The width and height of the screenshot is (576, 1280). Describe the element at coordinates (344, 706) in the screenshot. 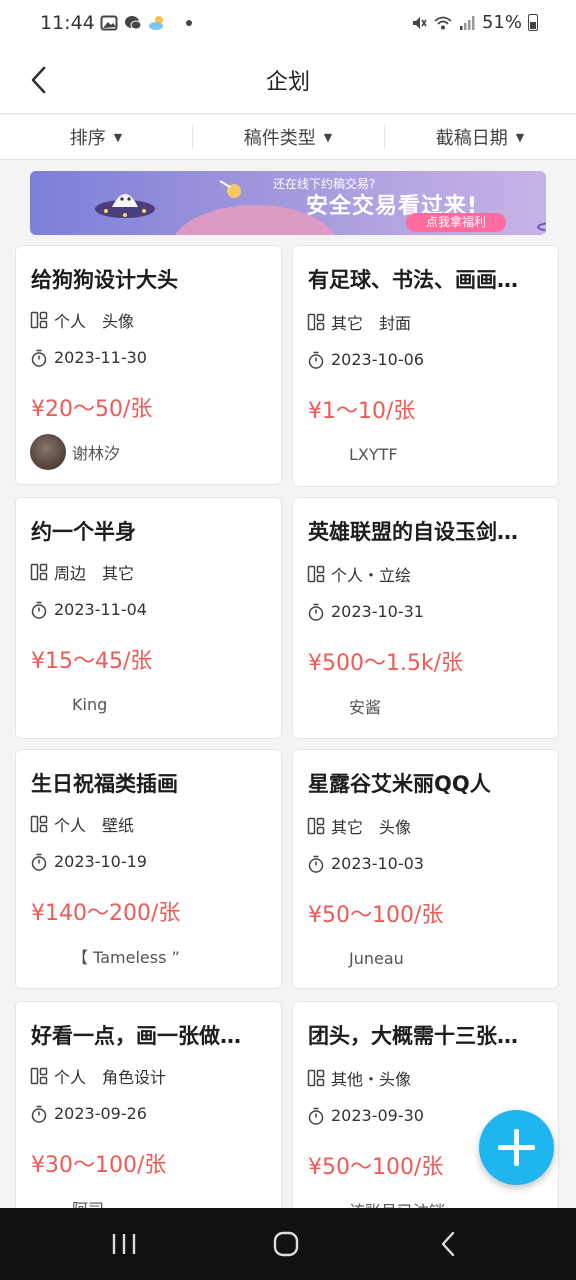

I see `card-author: 安酱` at that location.